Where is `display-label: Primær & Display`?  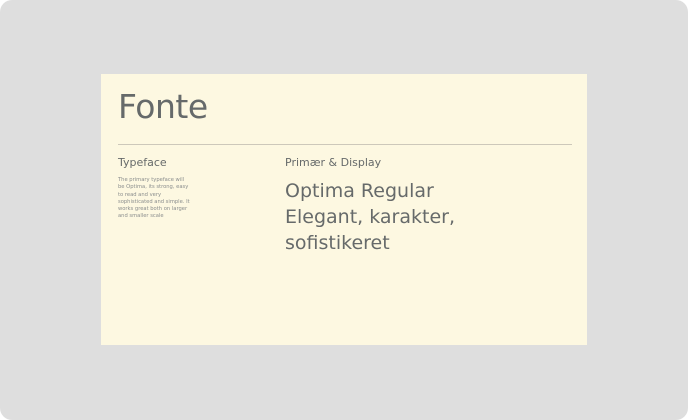
display-label: Primær & Display is located at coordinates (333, 162).